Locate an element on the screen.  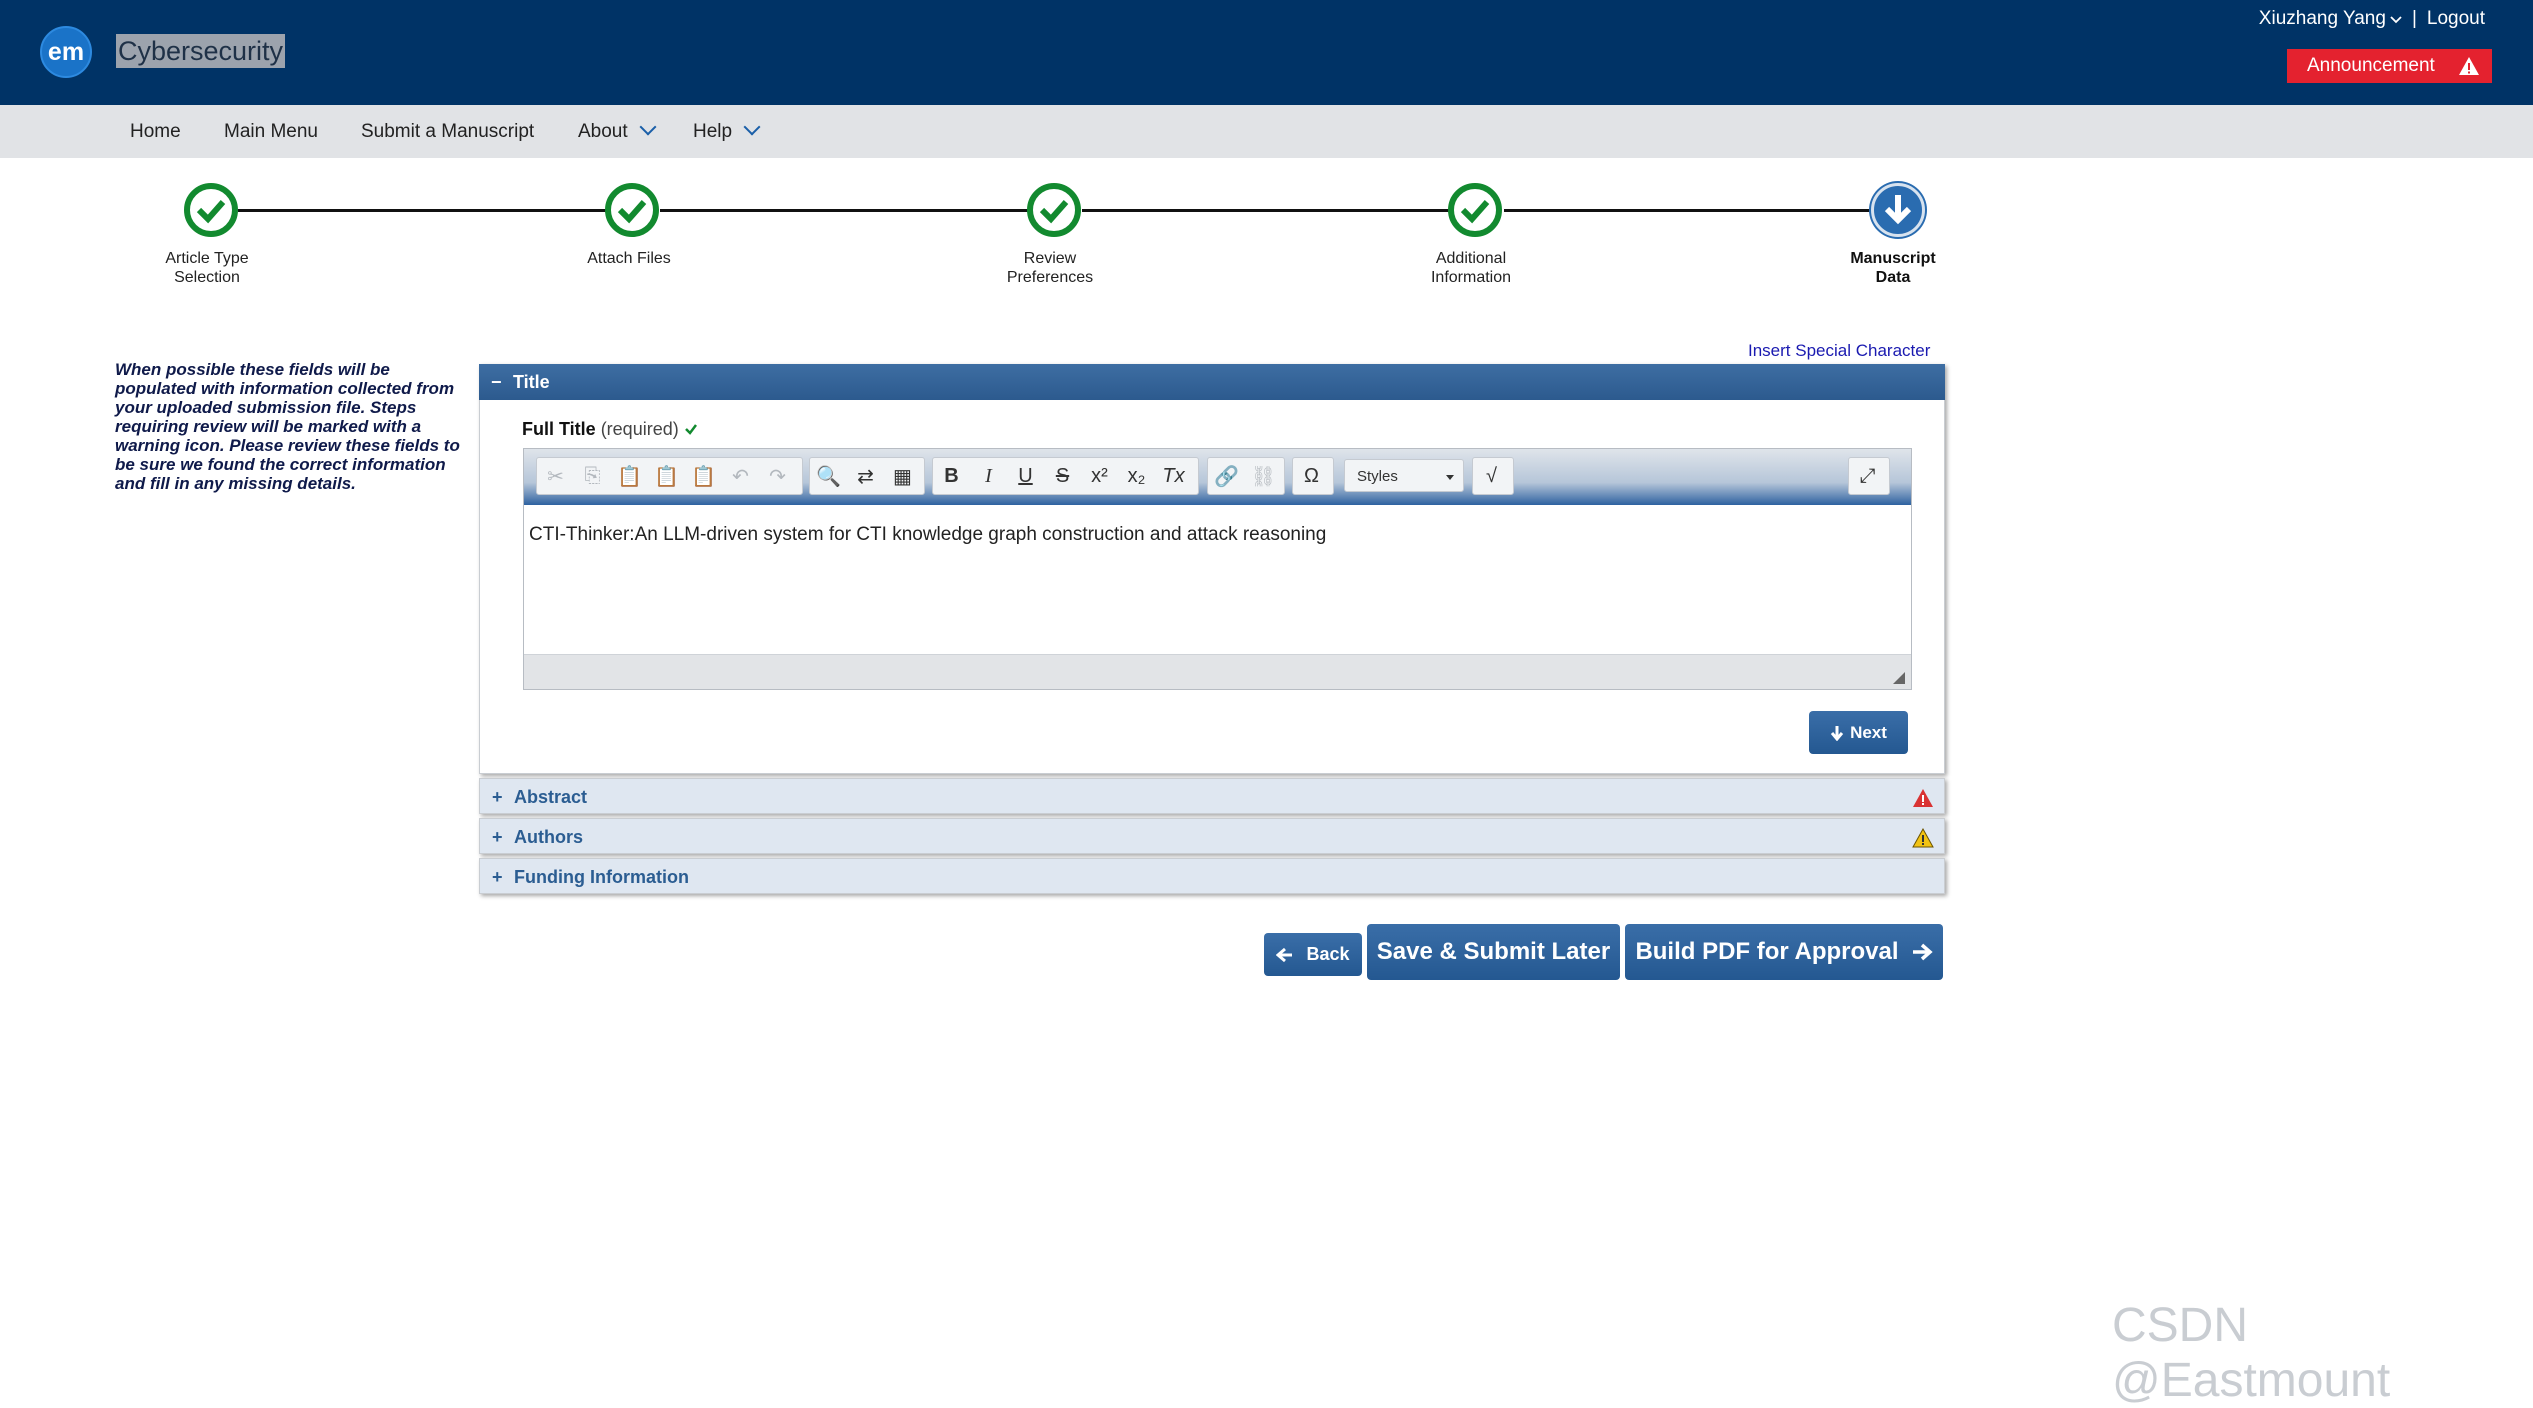
step-additional-information is located at coordinates (1475, 210).